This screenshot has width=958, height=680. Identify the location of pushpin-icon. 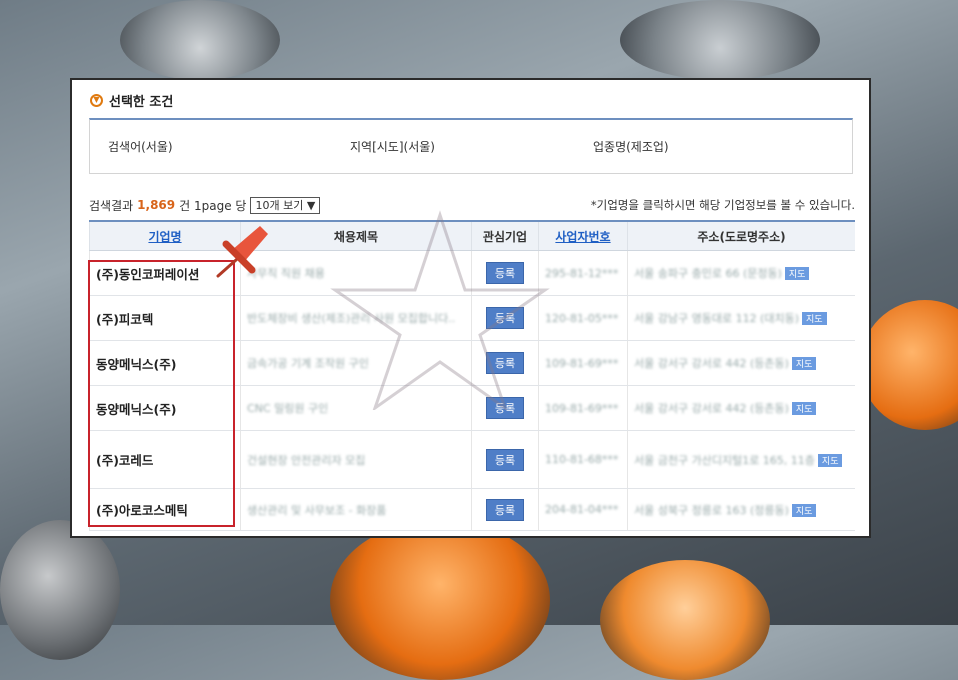
(242, 252).